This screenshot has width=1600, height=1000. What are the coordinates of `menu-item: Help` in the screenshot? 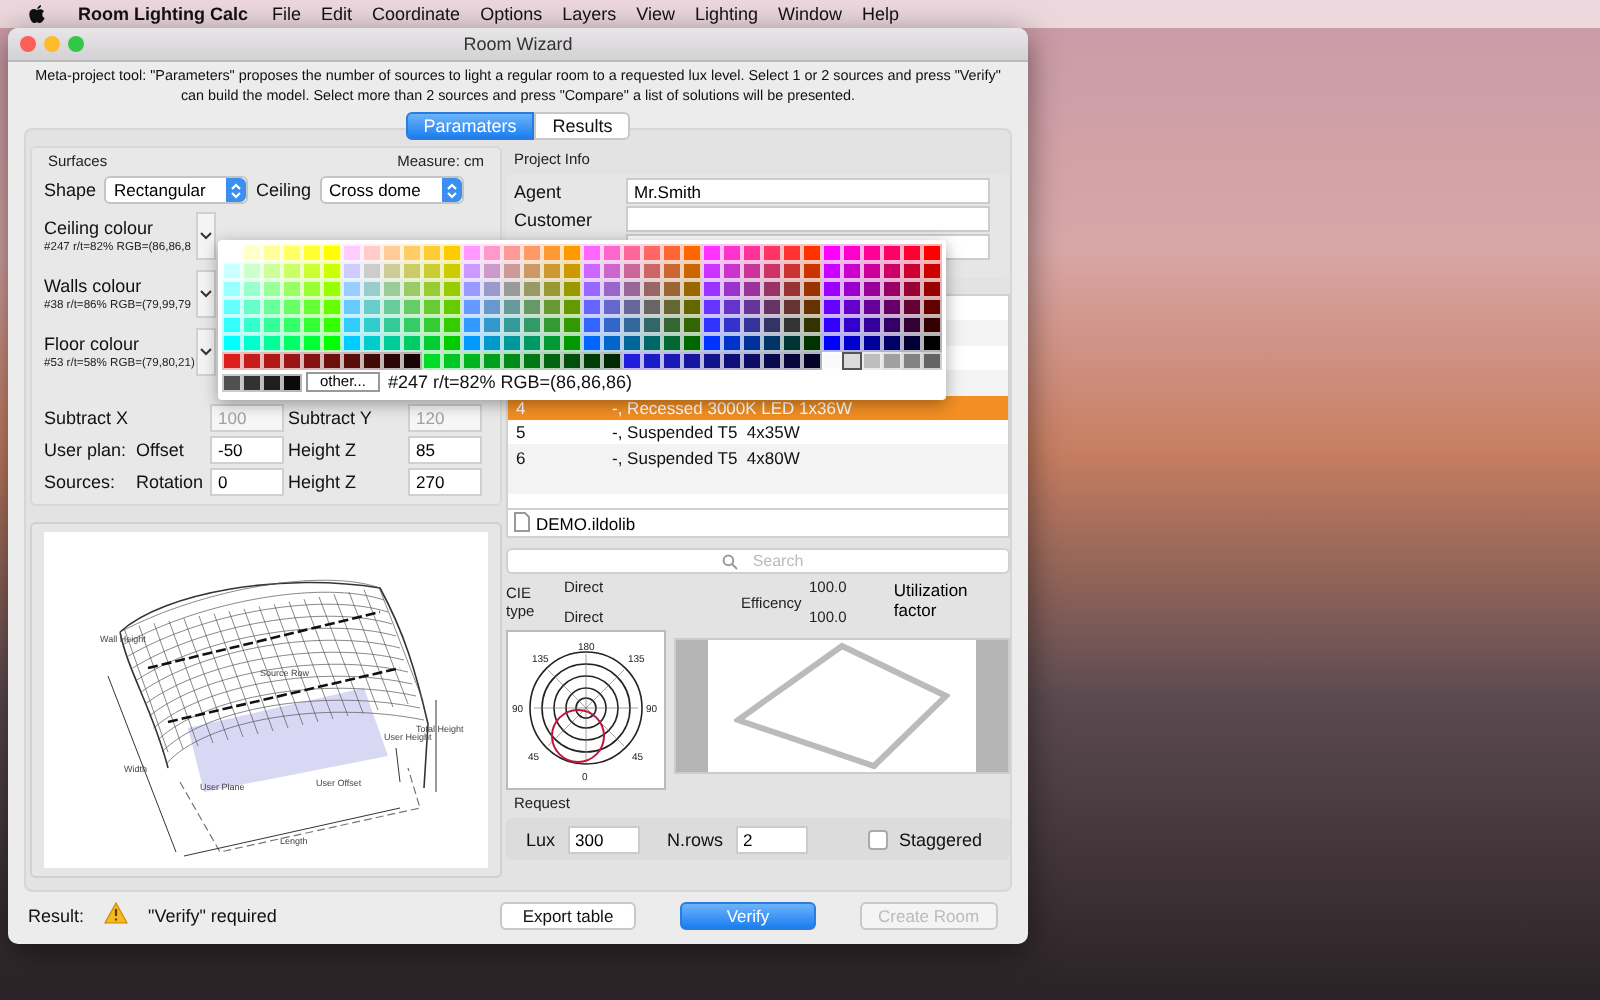 It's located at (881, 14).